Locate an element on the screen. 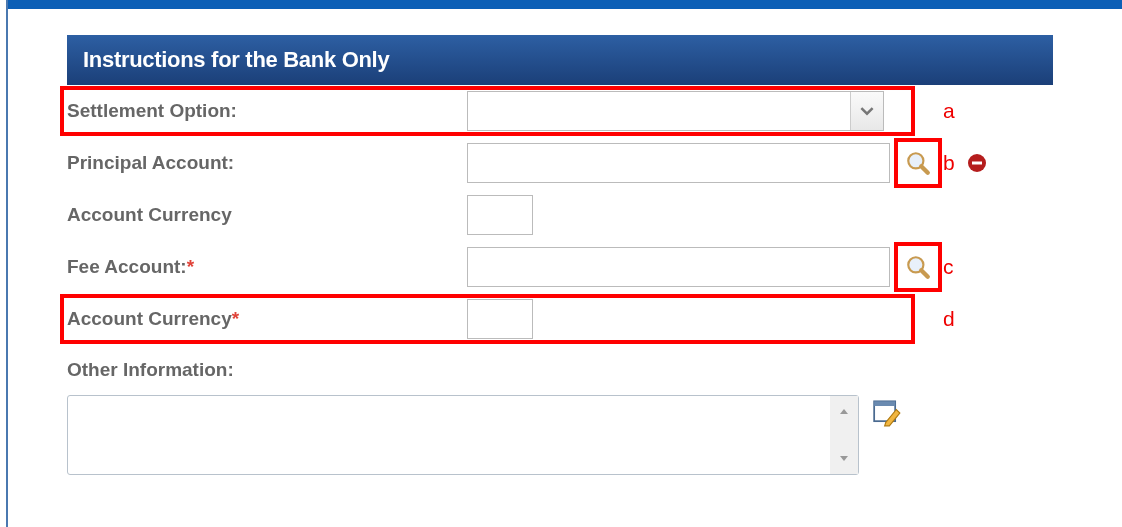 The width and height of the screenshot is (1122, 527). remove-icon is located at coordinates (976, 163).